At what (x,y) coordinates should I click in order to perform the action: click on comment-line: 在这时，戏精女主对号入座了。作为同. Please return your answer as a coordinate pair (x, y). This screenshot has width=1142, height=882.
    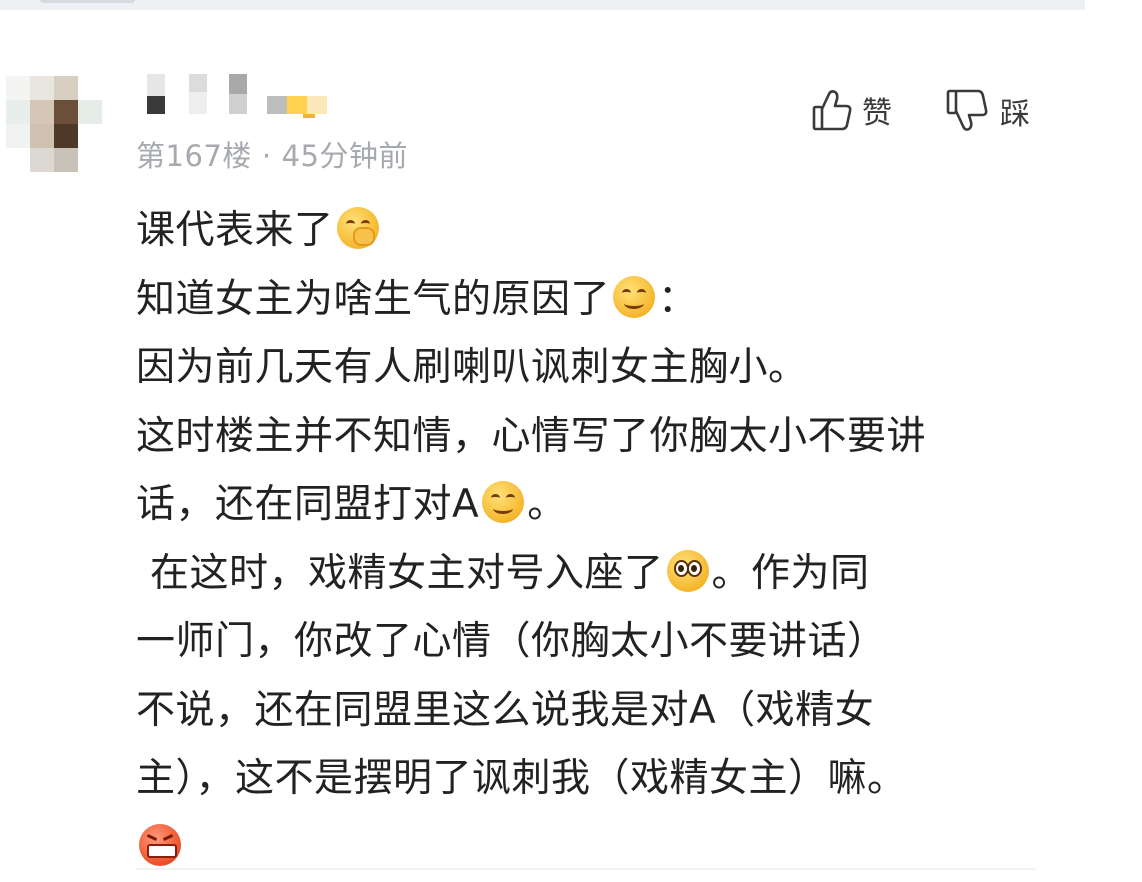
    Looking at the image, I should click on (586, 574).